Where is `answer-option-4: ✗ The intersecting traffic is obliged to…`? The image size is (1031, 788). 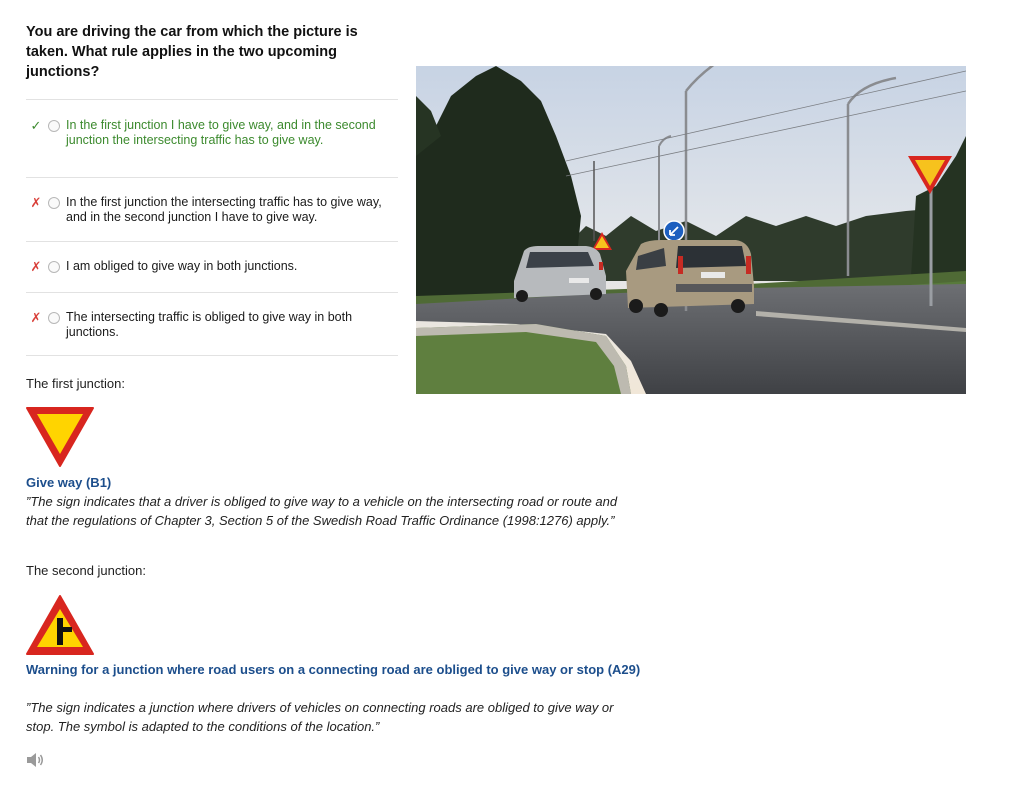 answer-option-4: ✗ The intersecting traffic is obliged to… is located at coordinates (212, 324).